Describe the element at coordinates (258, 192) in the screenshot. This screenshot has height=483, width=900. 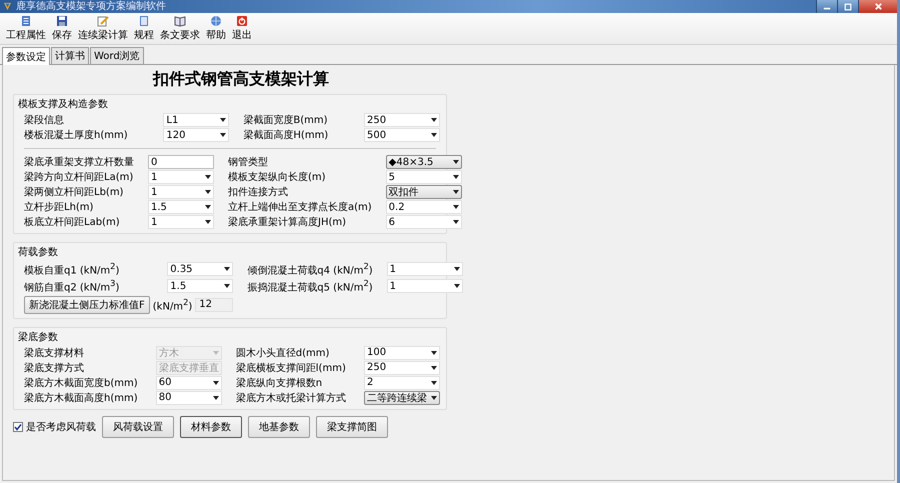
I see `field-label: 扣件连接方式` at that location.